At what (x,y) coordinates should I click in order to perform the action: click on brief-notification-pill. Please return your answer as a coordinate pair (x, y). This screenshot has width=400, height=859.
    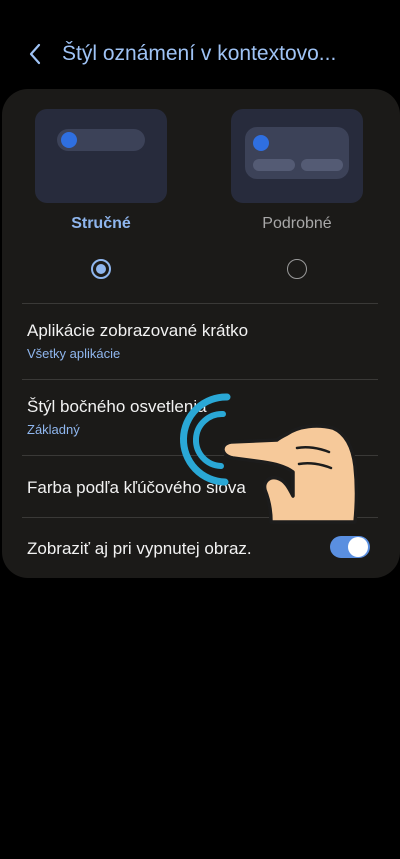
    Looking at the image, I should click on (101, 140).